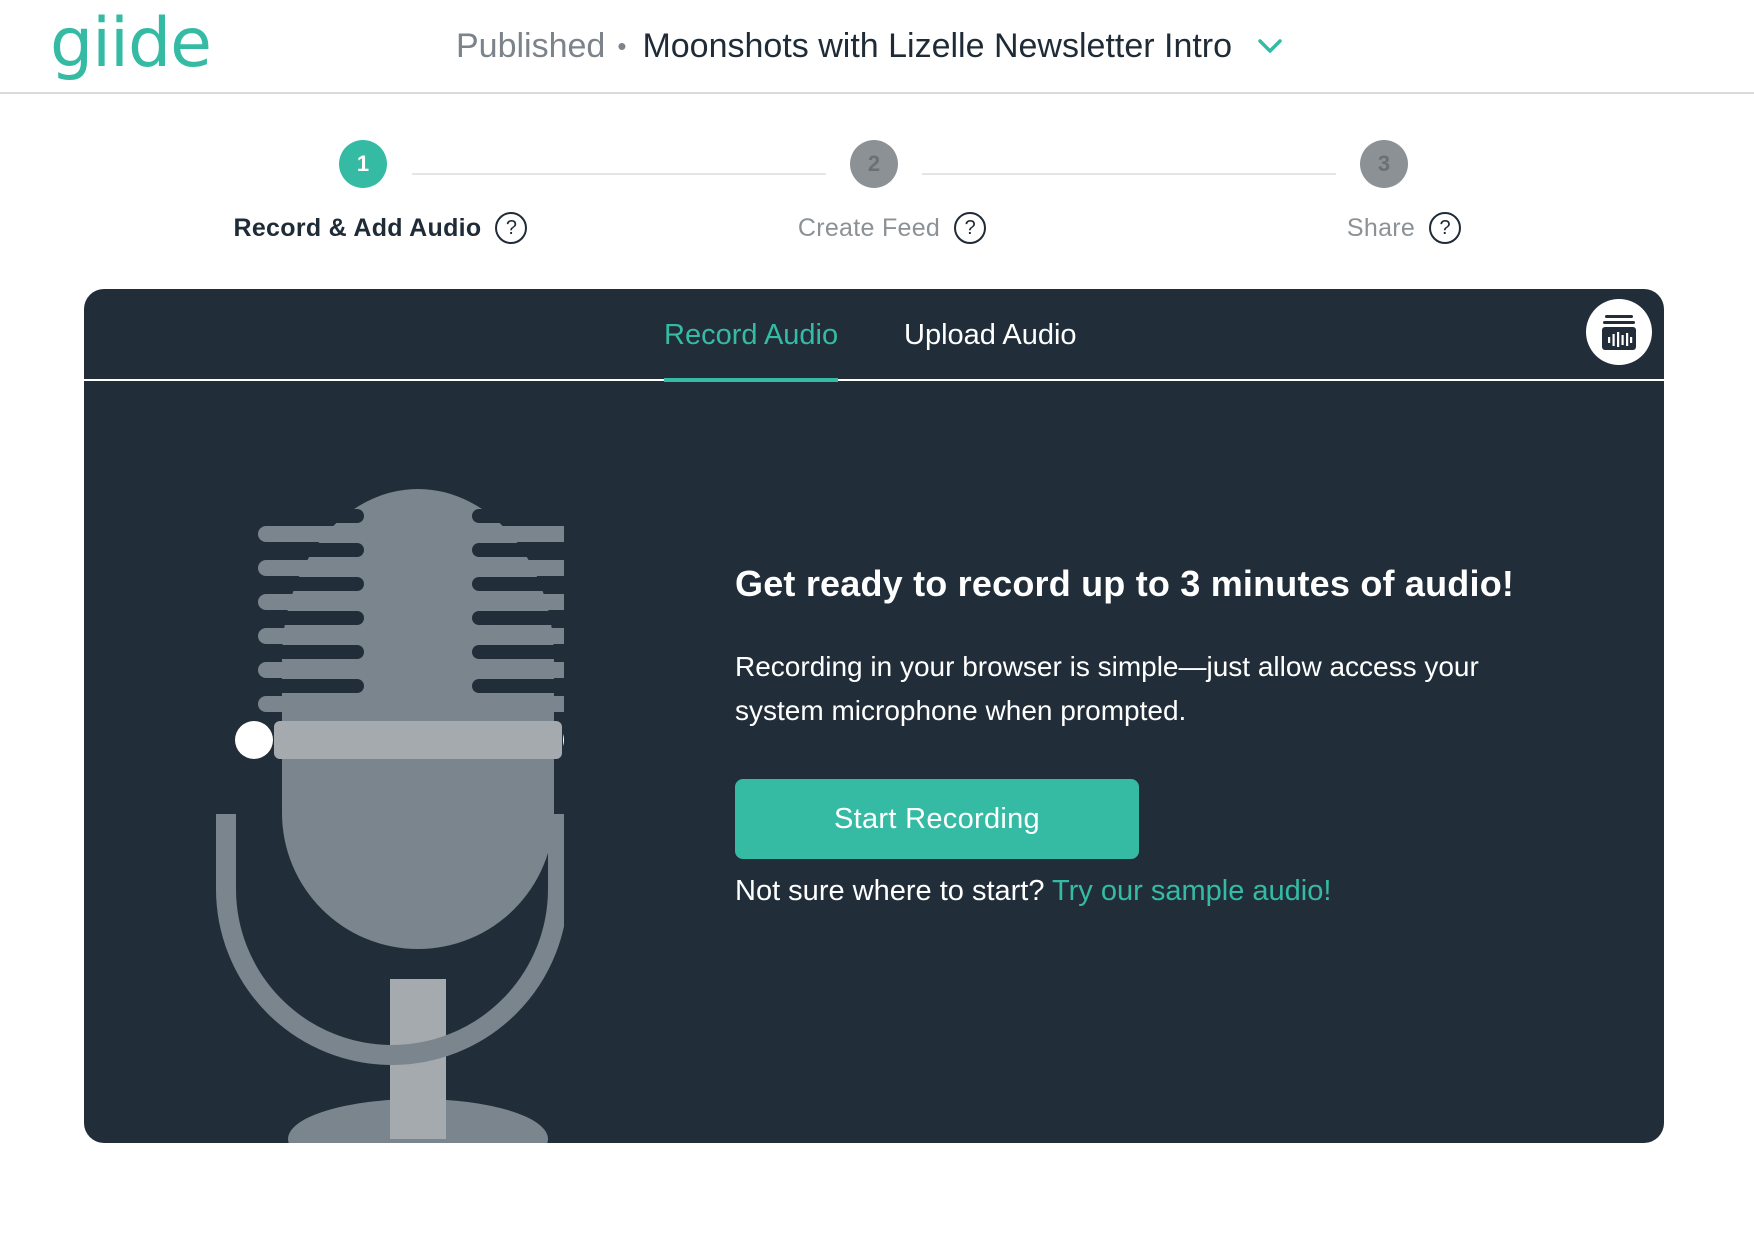 The image size is (1754, 1254). What do you see at coordinates (357, 227) in the screenshot?
I see `step-label: Record & Add Audio` at bounding box center [357, 227].